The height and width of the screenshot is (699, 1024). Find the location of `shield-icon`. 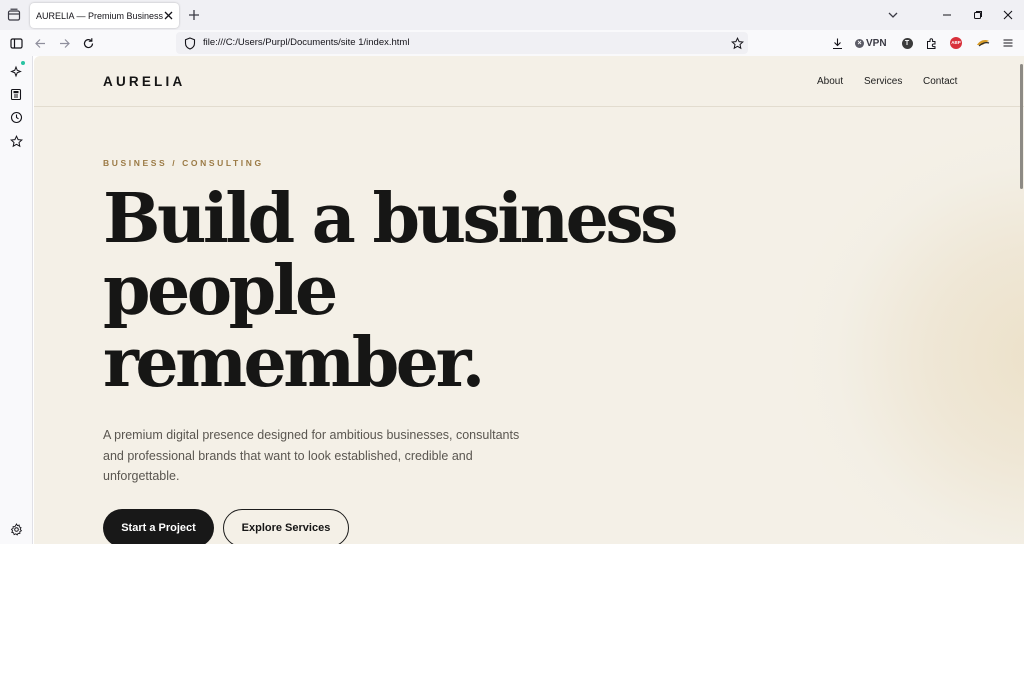

shield-icon is located at coordinates (190, 43).